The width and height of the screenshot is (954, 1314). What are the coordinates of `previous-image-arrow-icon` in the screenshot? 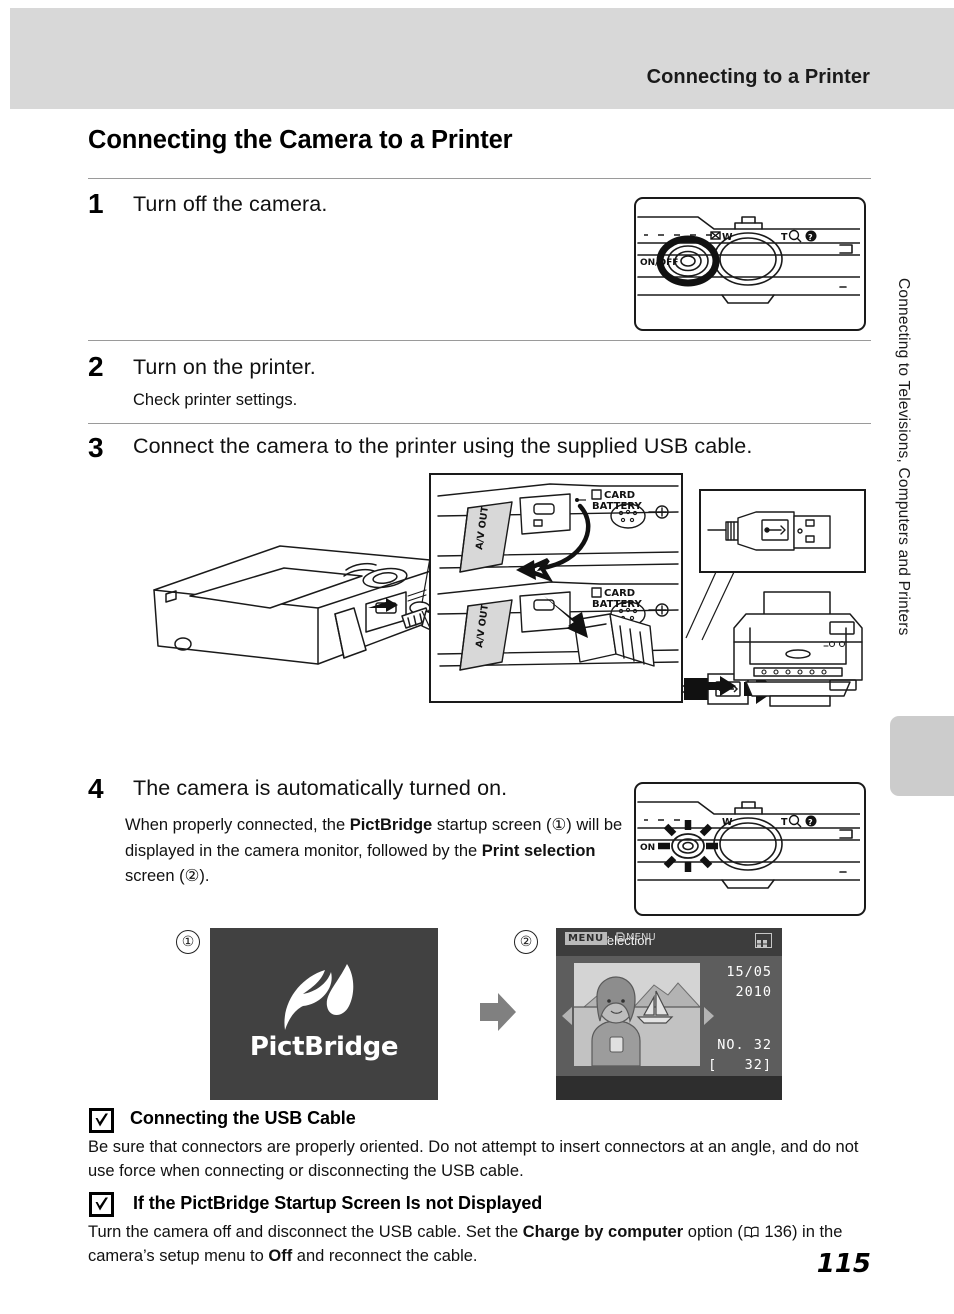 It's located at (567, 1016).